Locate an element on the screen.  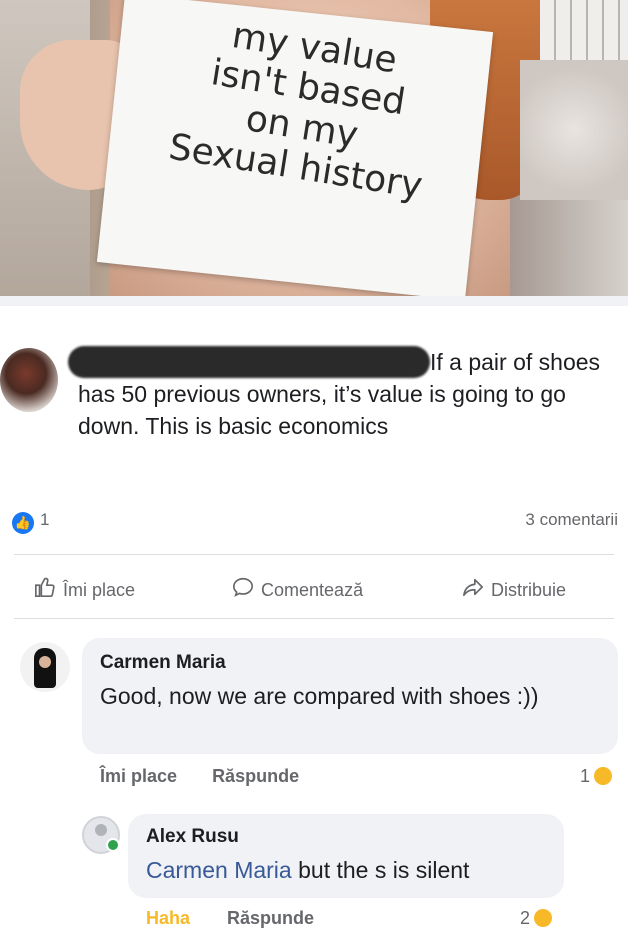
comment-reaction: 1 is located at coordinates (596, 776).